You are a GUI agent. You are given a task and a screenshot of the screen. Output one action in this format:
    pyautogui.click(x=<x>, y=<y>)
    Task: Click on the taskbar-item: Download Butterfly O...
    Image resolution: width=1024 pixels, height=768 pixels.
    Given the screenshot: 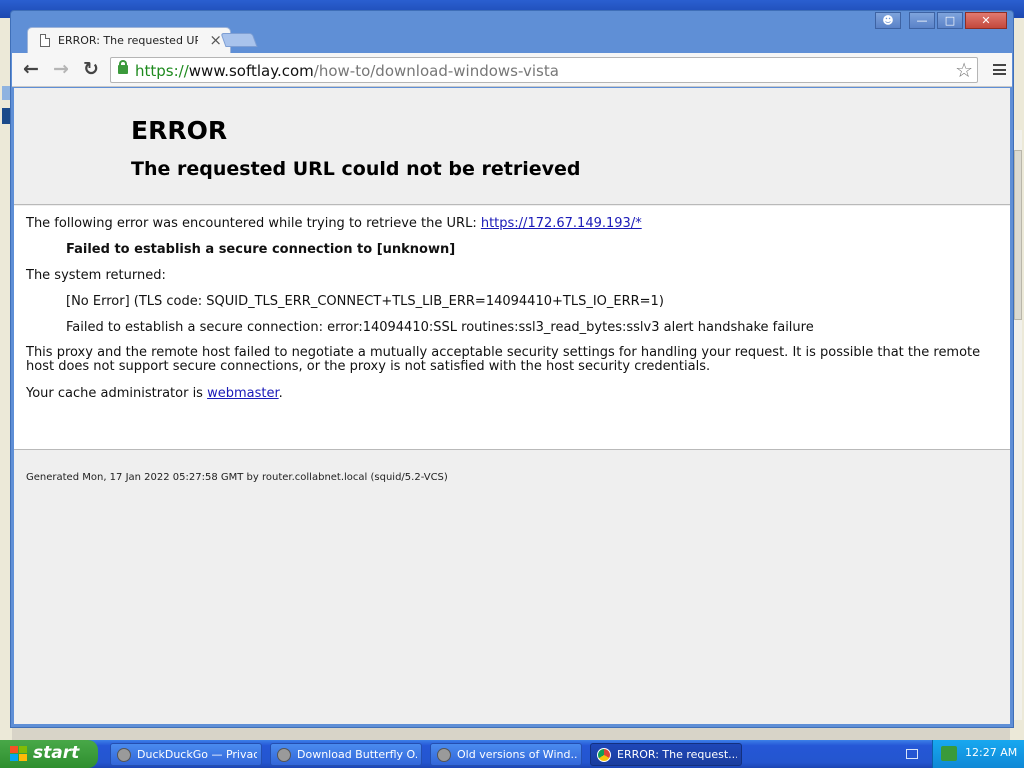 What is the action you would take?
    pyautogui.click(x=346, y=754)
    